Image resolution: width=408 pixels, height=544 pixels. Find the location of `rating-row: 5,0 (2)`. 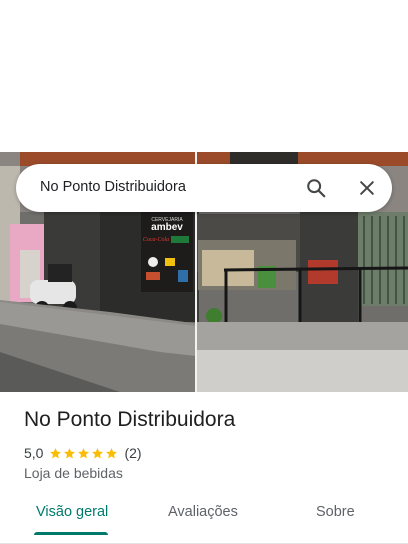

rating-row: 5,0 (2) is located at coordinates (83, 453).